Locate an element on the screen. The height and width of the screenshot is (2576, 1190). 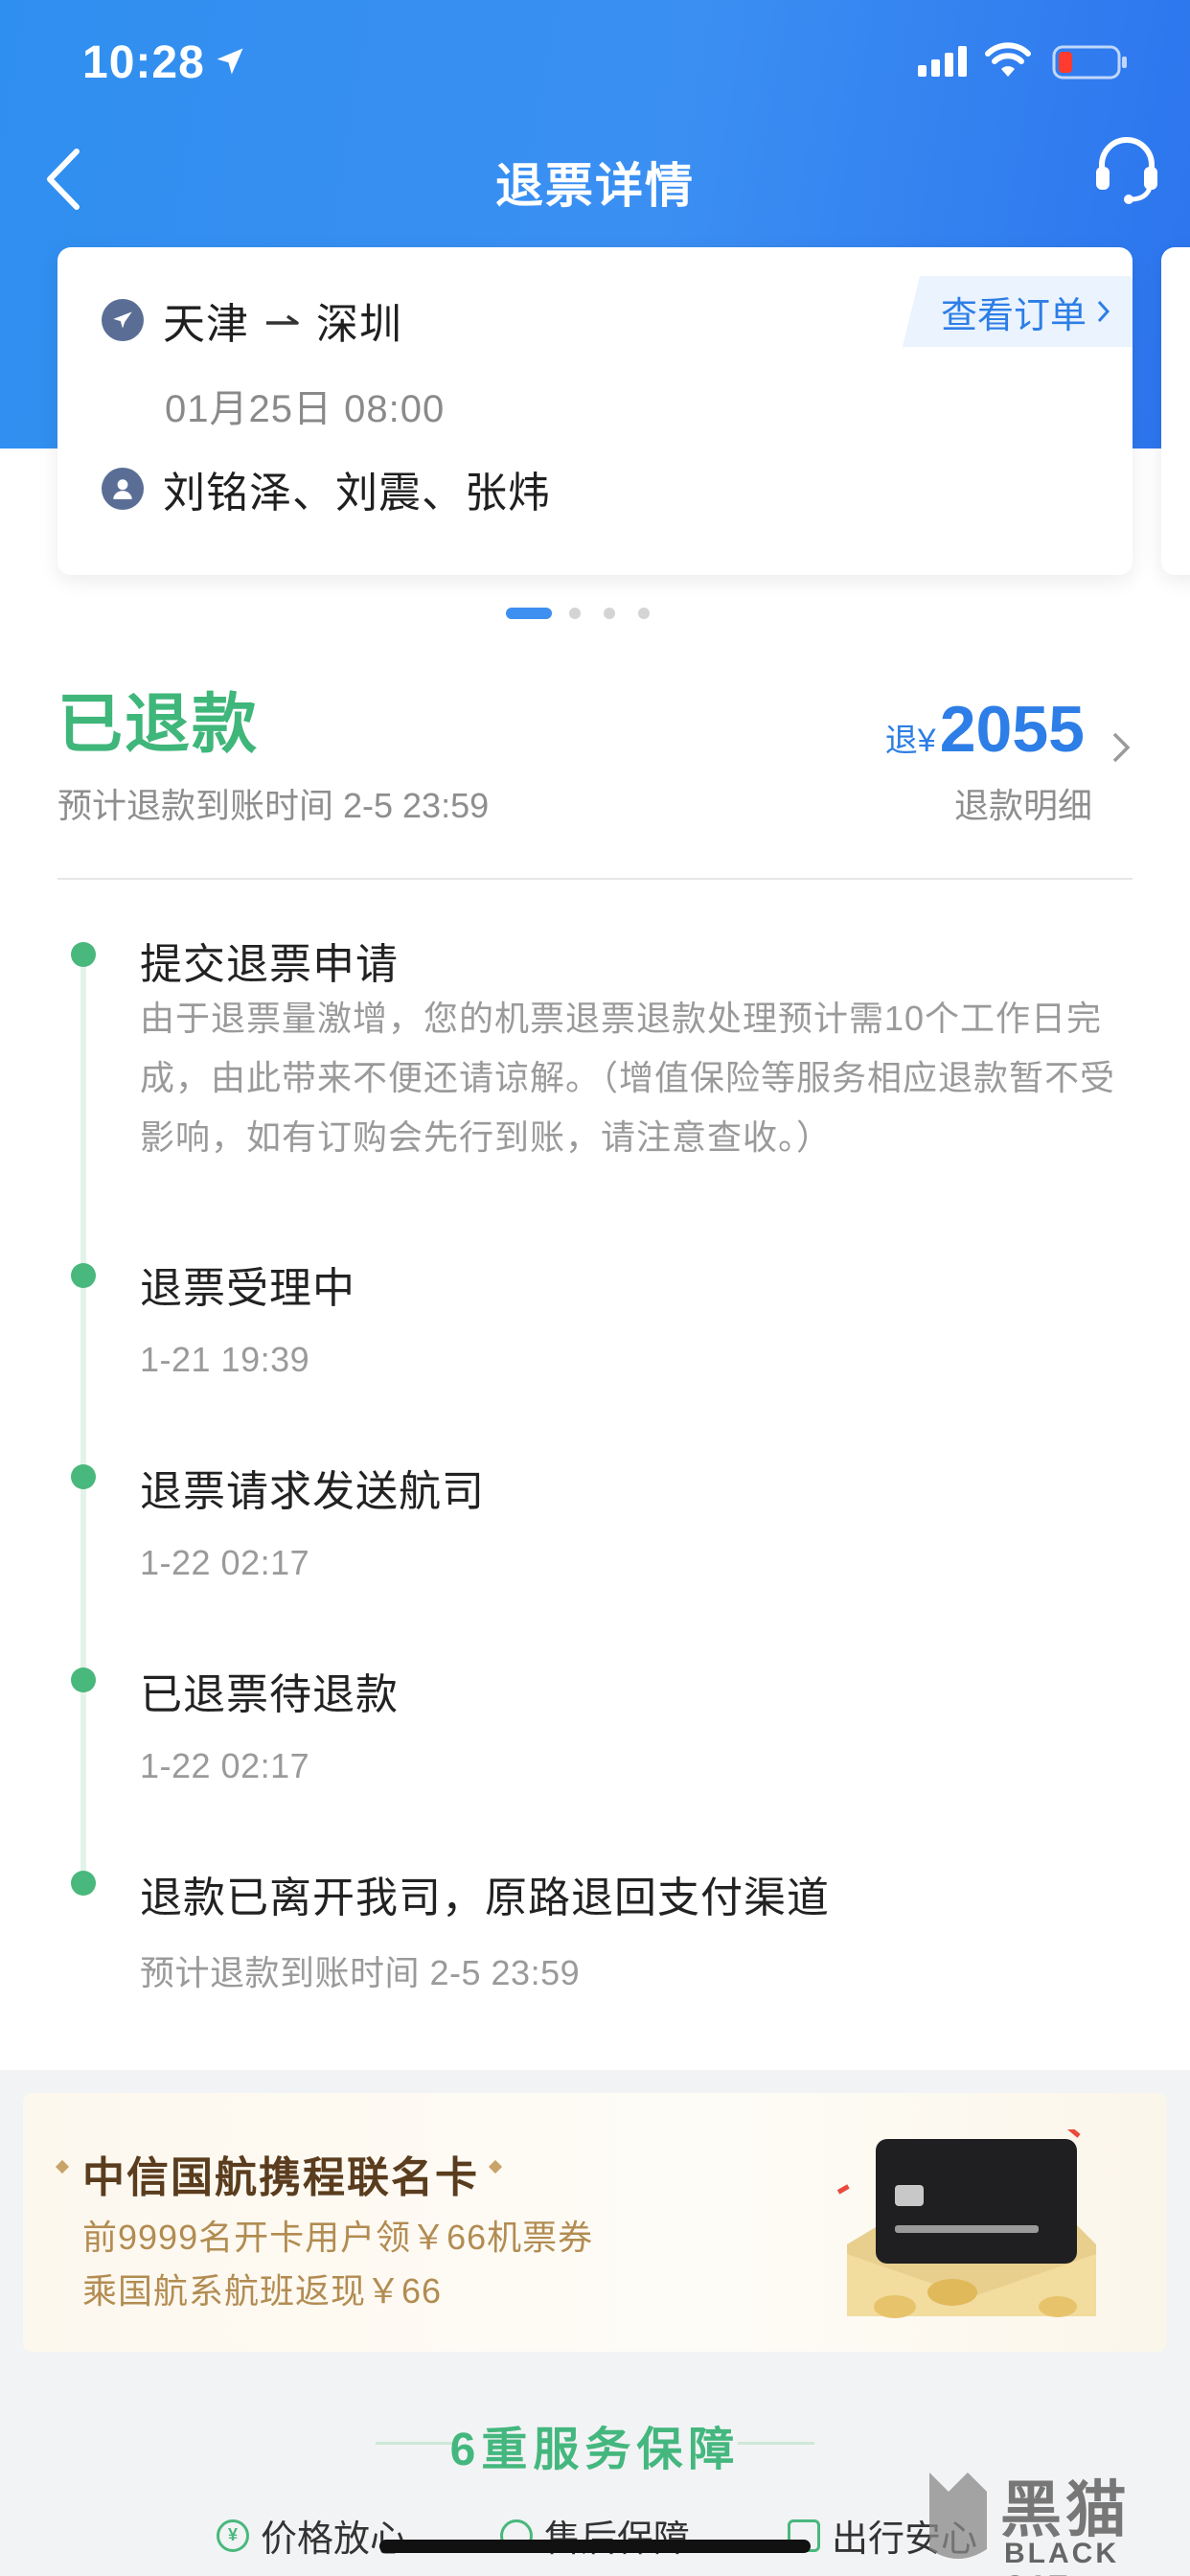
timeline-title: 提交退票申请 is located at coordinates (270, 964).